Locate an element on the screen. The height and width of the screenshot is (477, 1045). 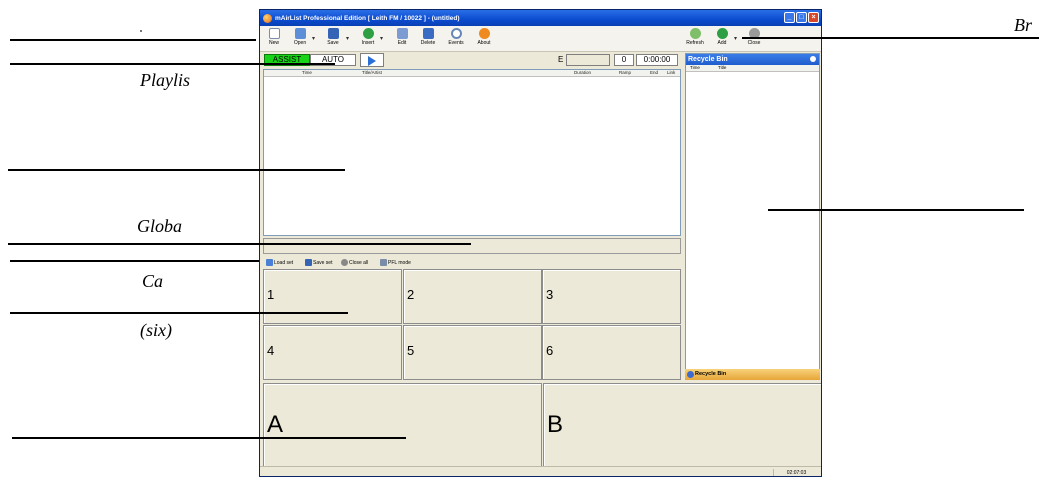
cart-player-2: 2 is located at coordinates (472, 296).